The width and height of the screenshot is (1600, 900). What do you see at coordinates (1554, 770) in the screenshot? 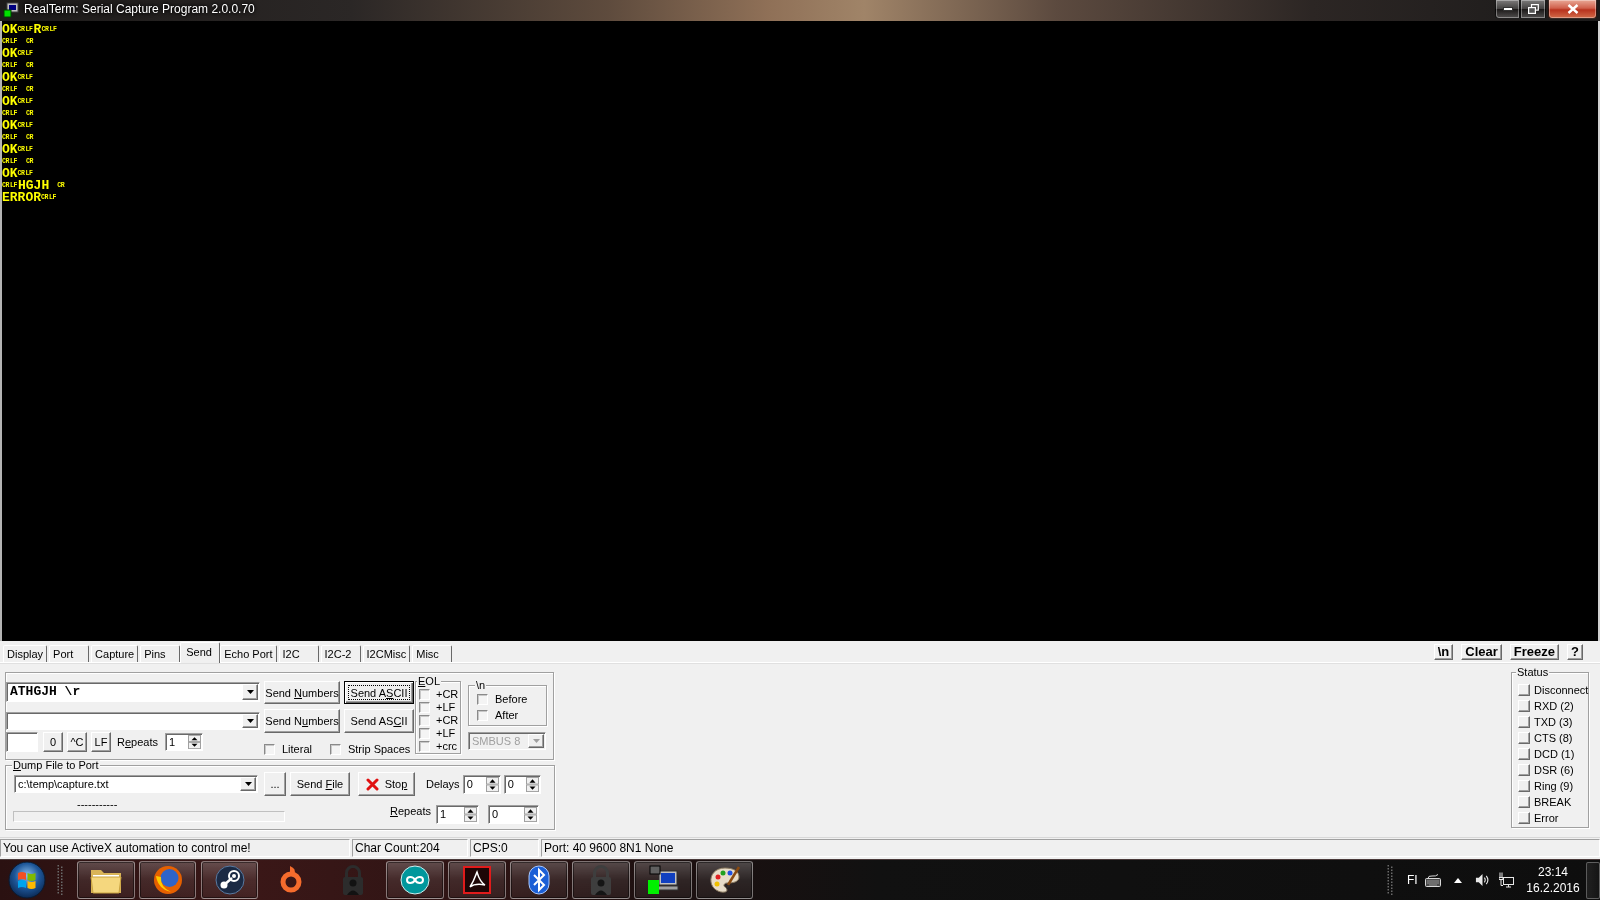
I see `status-label: DSR (6)` at bounding box center [1554, 770].